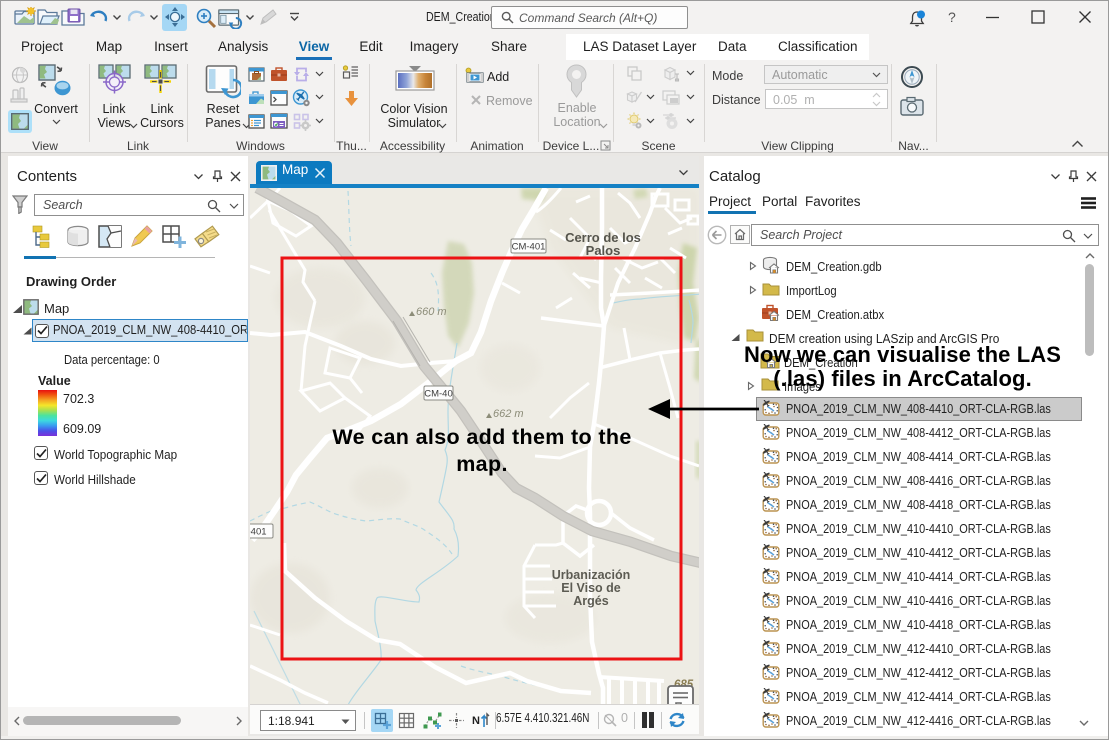 This screenshot has height=740, width=1109. I want to click on svg-text: -401, so click(258, 531).